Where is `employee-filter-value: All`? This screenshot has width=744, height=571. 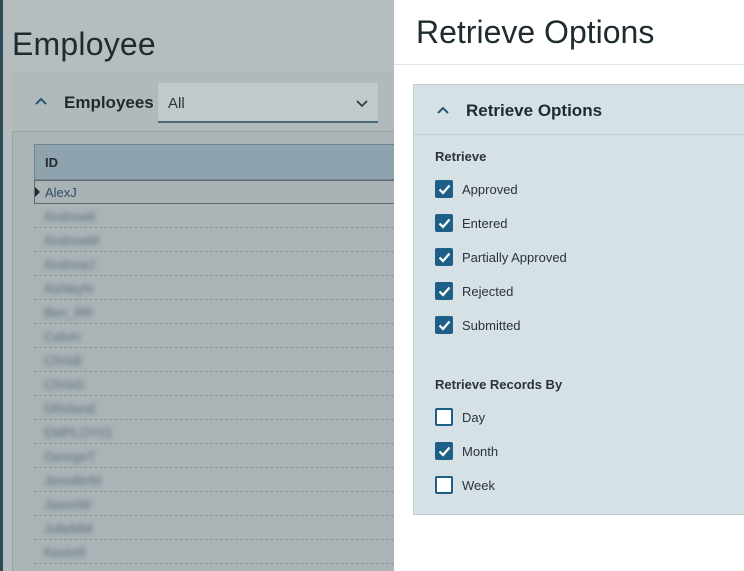
employee-filter-value: All is located at coordinates (176, 103).